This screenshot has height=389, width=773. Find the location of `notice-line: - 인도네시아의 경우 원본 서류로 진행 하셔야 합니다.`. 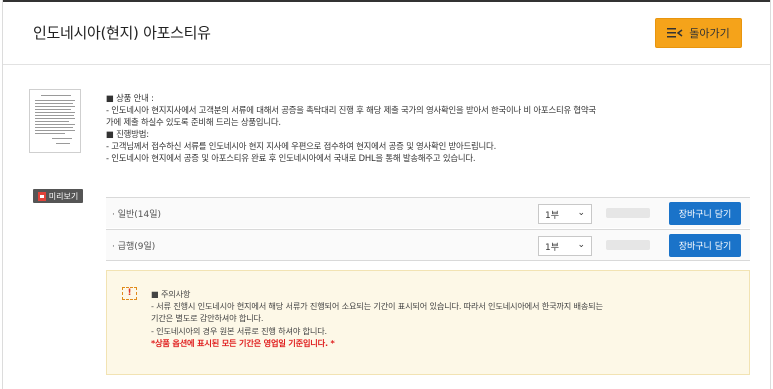

notice-line: - 인도네시아의 경우 원본 서류로 진행 하셔야 합니다. is located at coordinates (239, 330).